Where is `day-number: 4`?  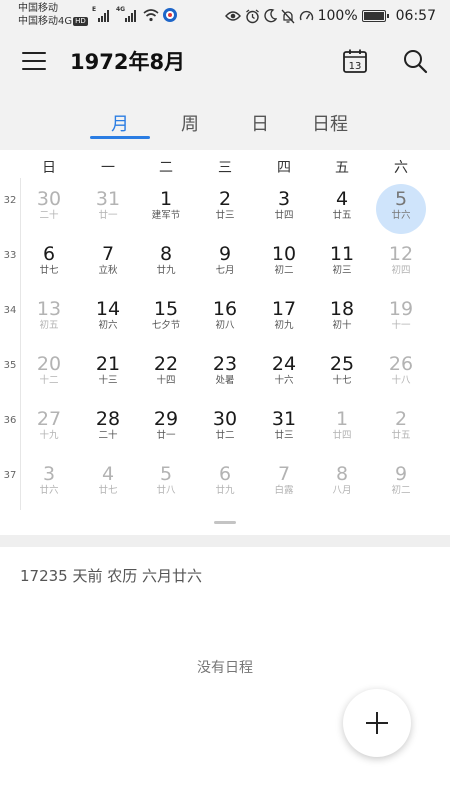 day-number: 4 is located at coordinates (342, 199).